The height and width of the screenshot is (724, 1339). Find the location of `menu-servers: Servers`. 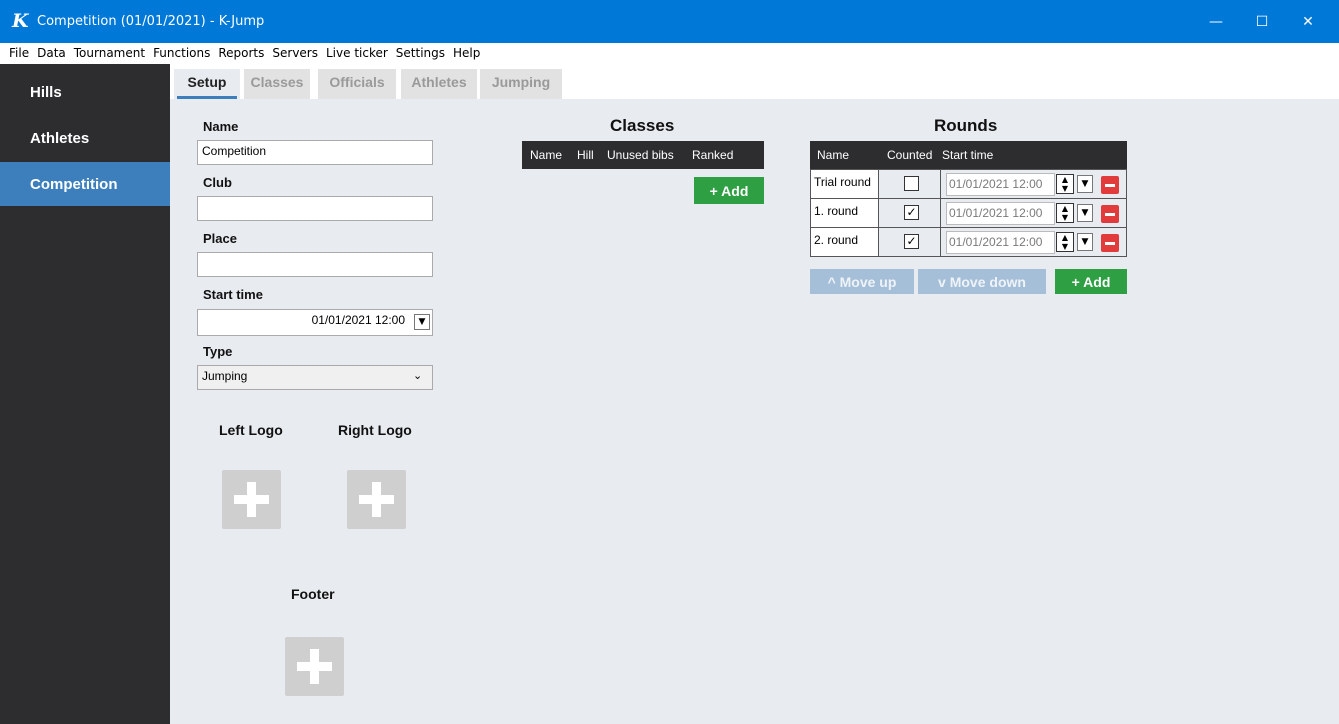

menu-servers: Servers is located at coordinates (295, 53).